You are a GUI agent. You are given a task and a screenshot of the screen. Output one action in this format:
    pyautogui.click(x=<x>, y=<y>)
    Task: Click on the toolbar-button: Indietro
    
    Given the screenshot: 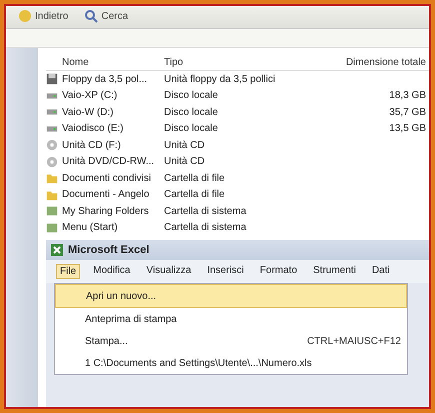 What is the action you would take?
    pyautogui.click(x=43, y=16)
    